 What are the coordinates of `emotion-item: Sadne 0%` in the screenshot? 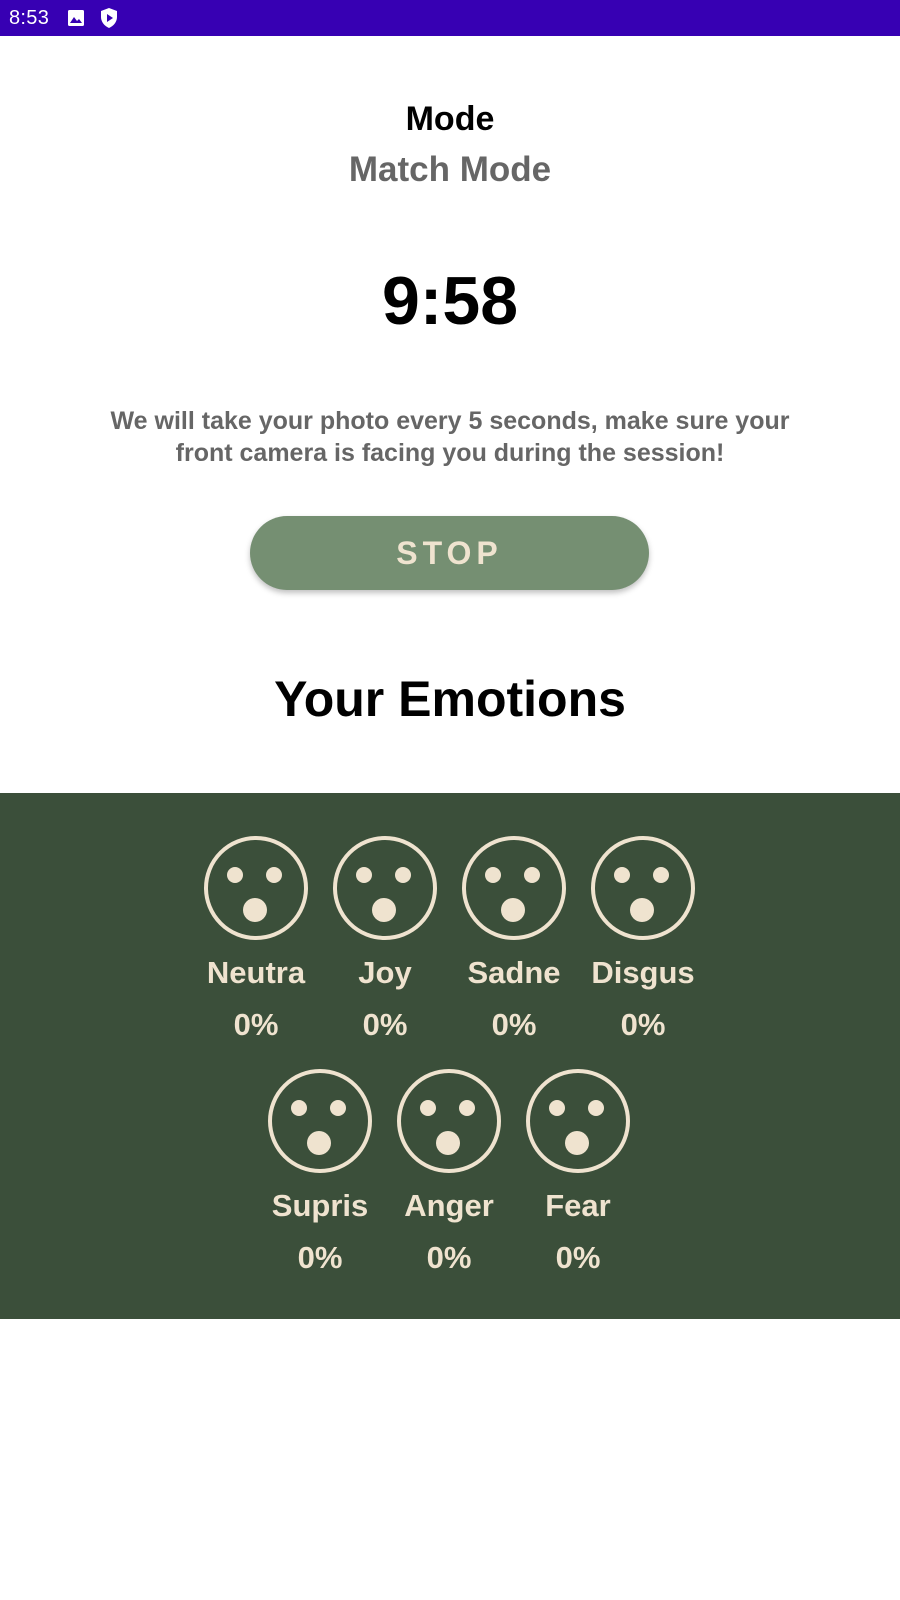 It's located at (514, 939).